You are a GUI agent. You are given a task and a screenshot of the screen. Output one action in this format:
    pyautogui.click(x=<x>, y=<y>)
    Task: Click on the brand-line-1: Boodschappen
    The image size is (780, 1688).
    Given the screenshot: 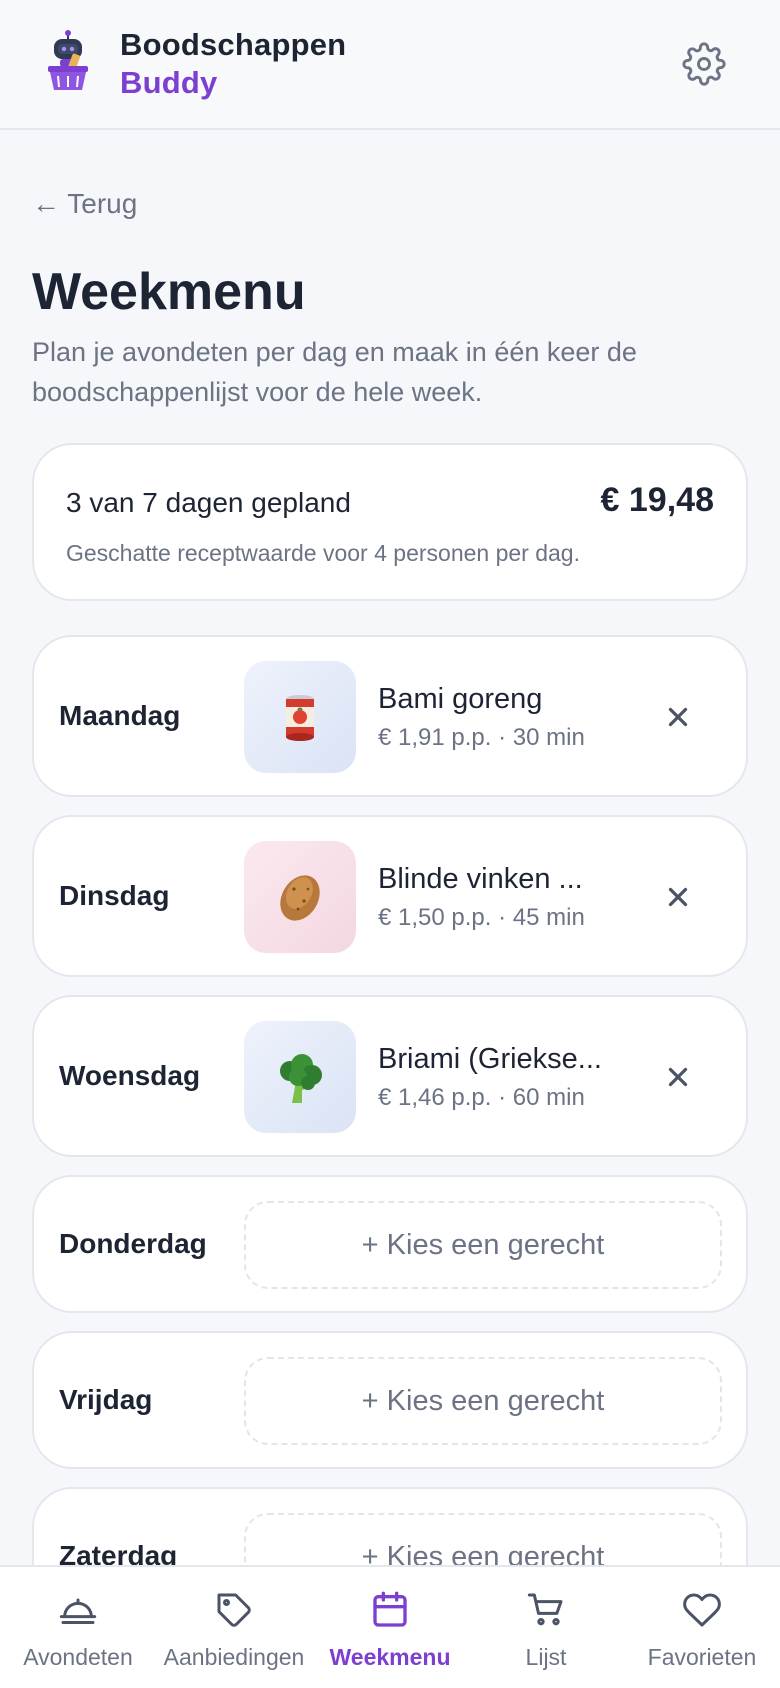 What is the action you would take?
    pyautogui.click(x=233, y=44)
    